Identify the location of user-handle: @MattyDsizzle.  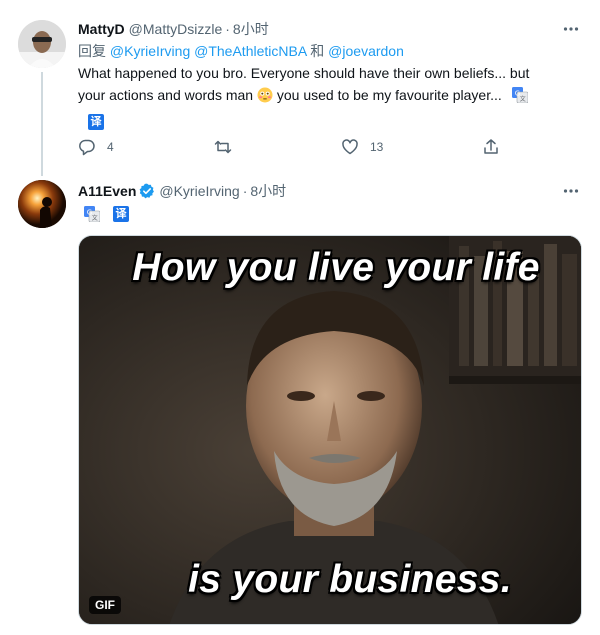
(176, 29).